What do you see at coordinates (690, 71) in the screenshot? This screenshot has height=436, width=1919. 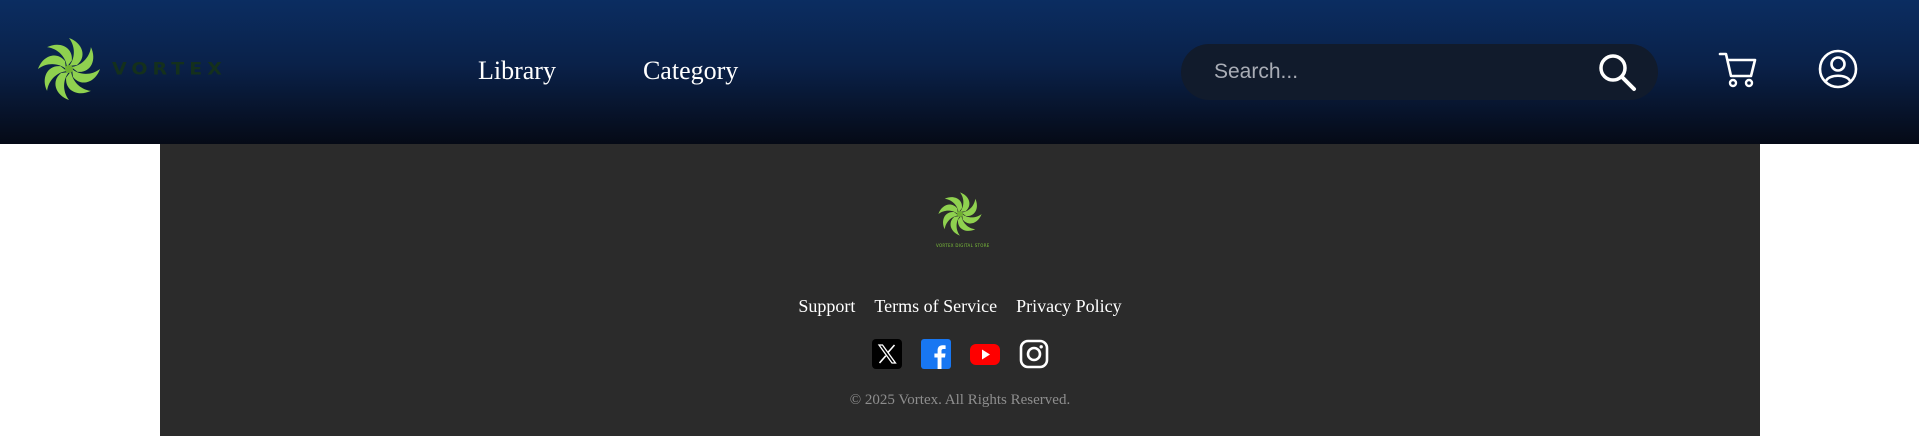 I see `nav-category: Category` at bounding box center [690, 71].